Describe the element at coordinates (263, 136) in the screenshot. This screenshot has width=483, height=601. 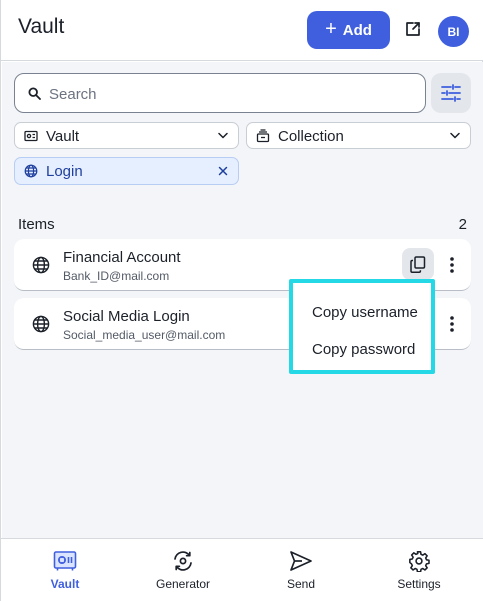
I see `collection-icon` at that location.